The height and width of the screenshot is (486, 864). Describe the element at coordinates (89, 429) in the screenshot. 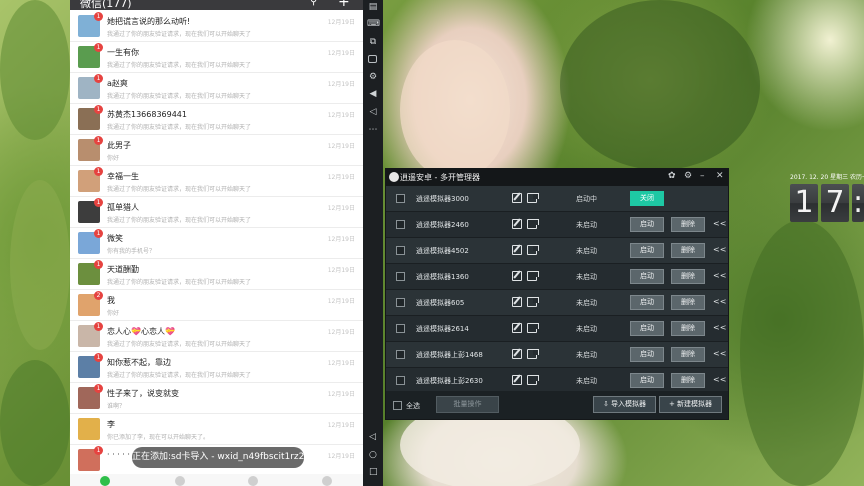

I see `avatar` at that location.